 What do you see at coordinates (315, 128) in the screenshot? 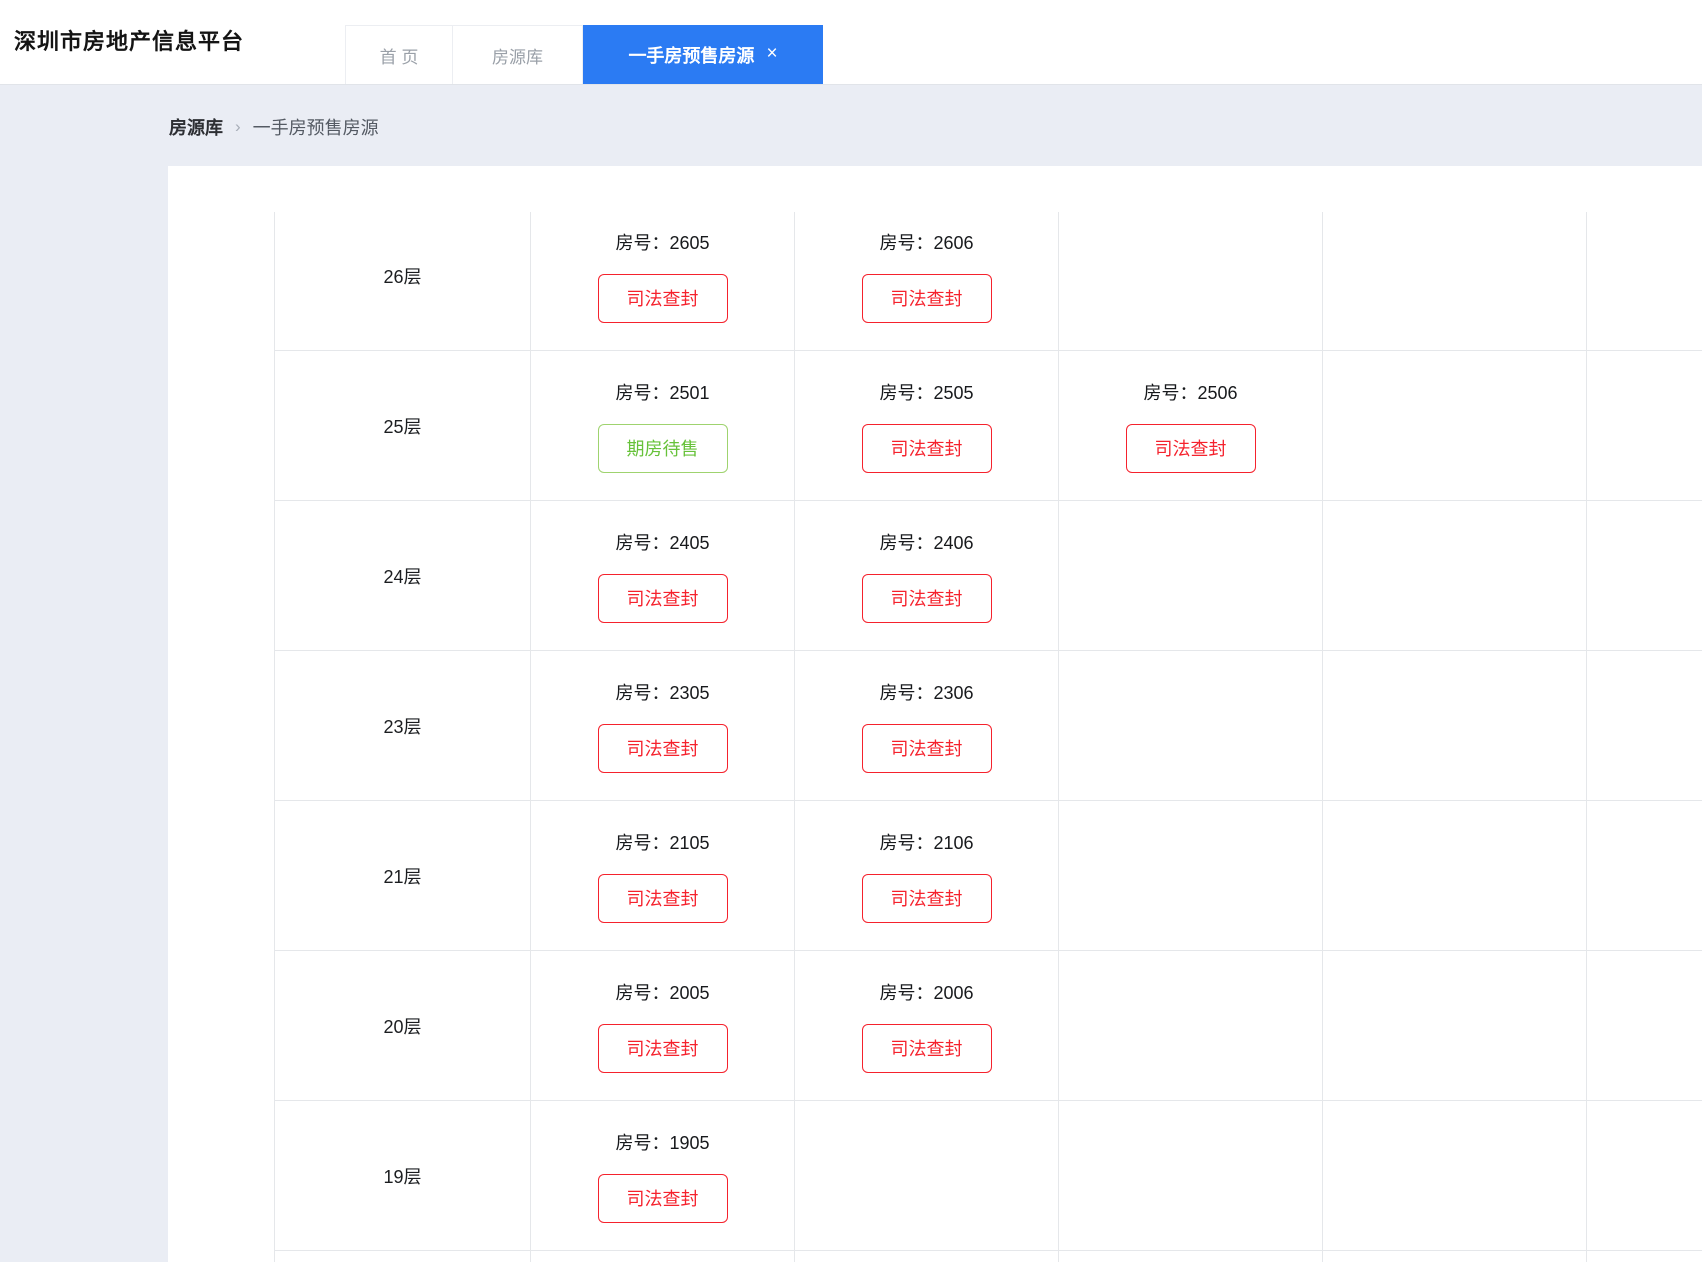
I see `breadcrumb-current-page: 一手房预售房源` at bounding box center [315, 128].